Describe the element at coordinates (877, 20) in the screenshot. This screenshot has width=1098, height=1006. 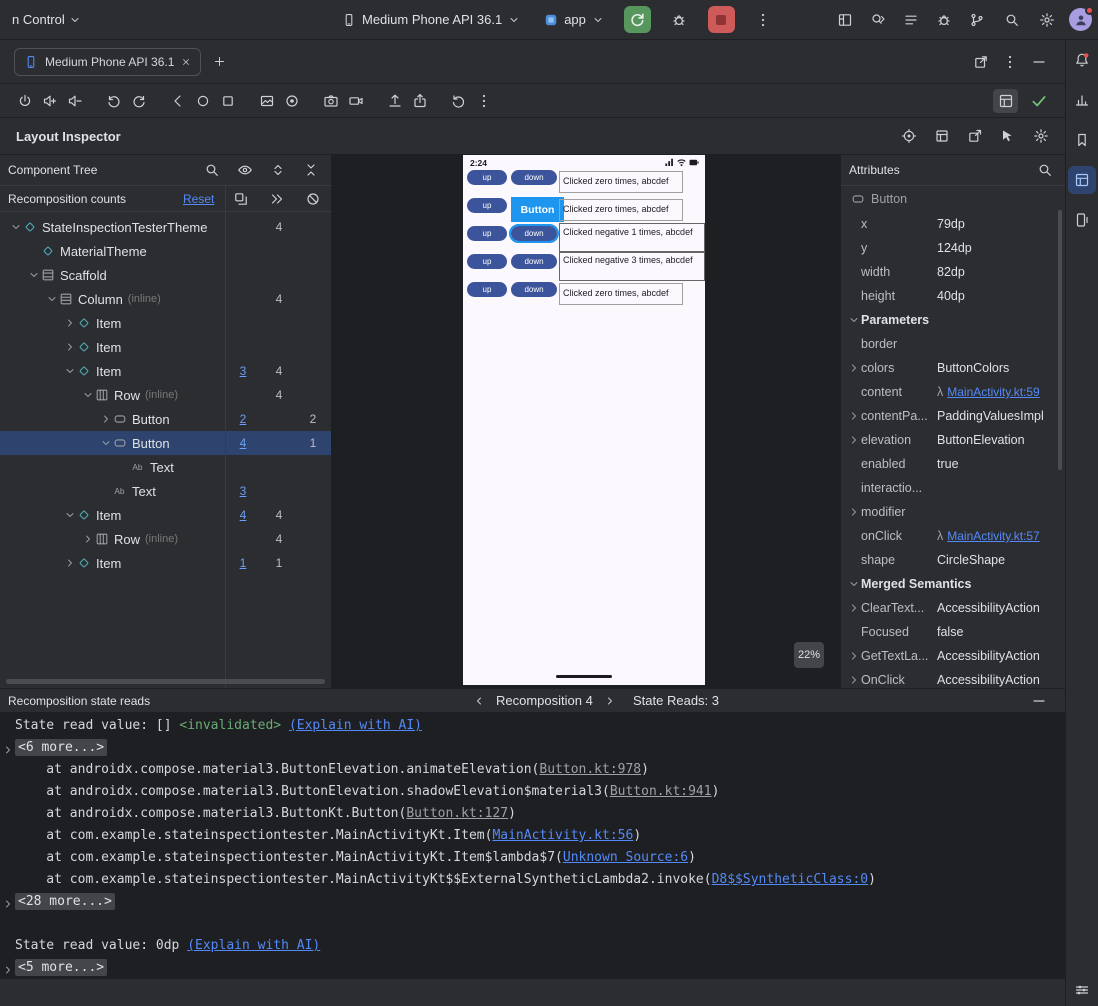
I see `search-arrow-icon` at that location.